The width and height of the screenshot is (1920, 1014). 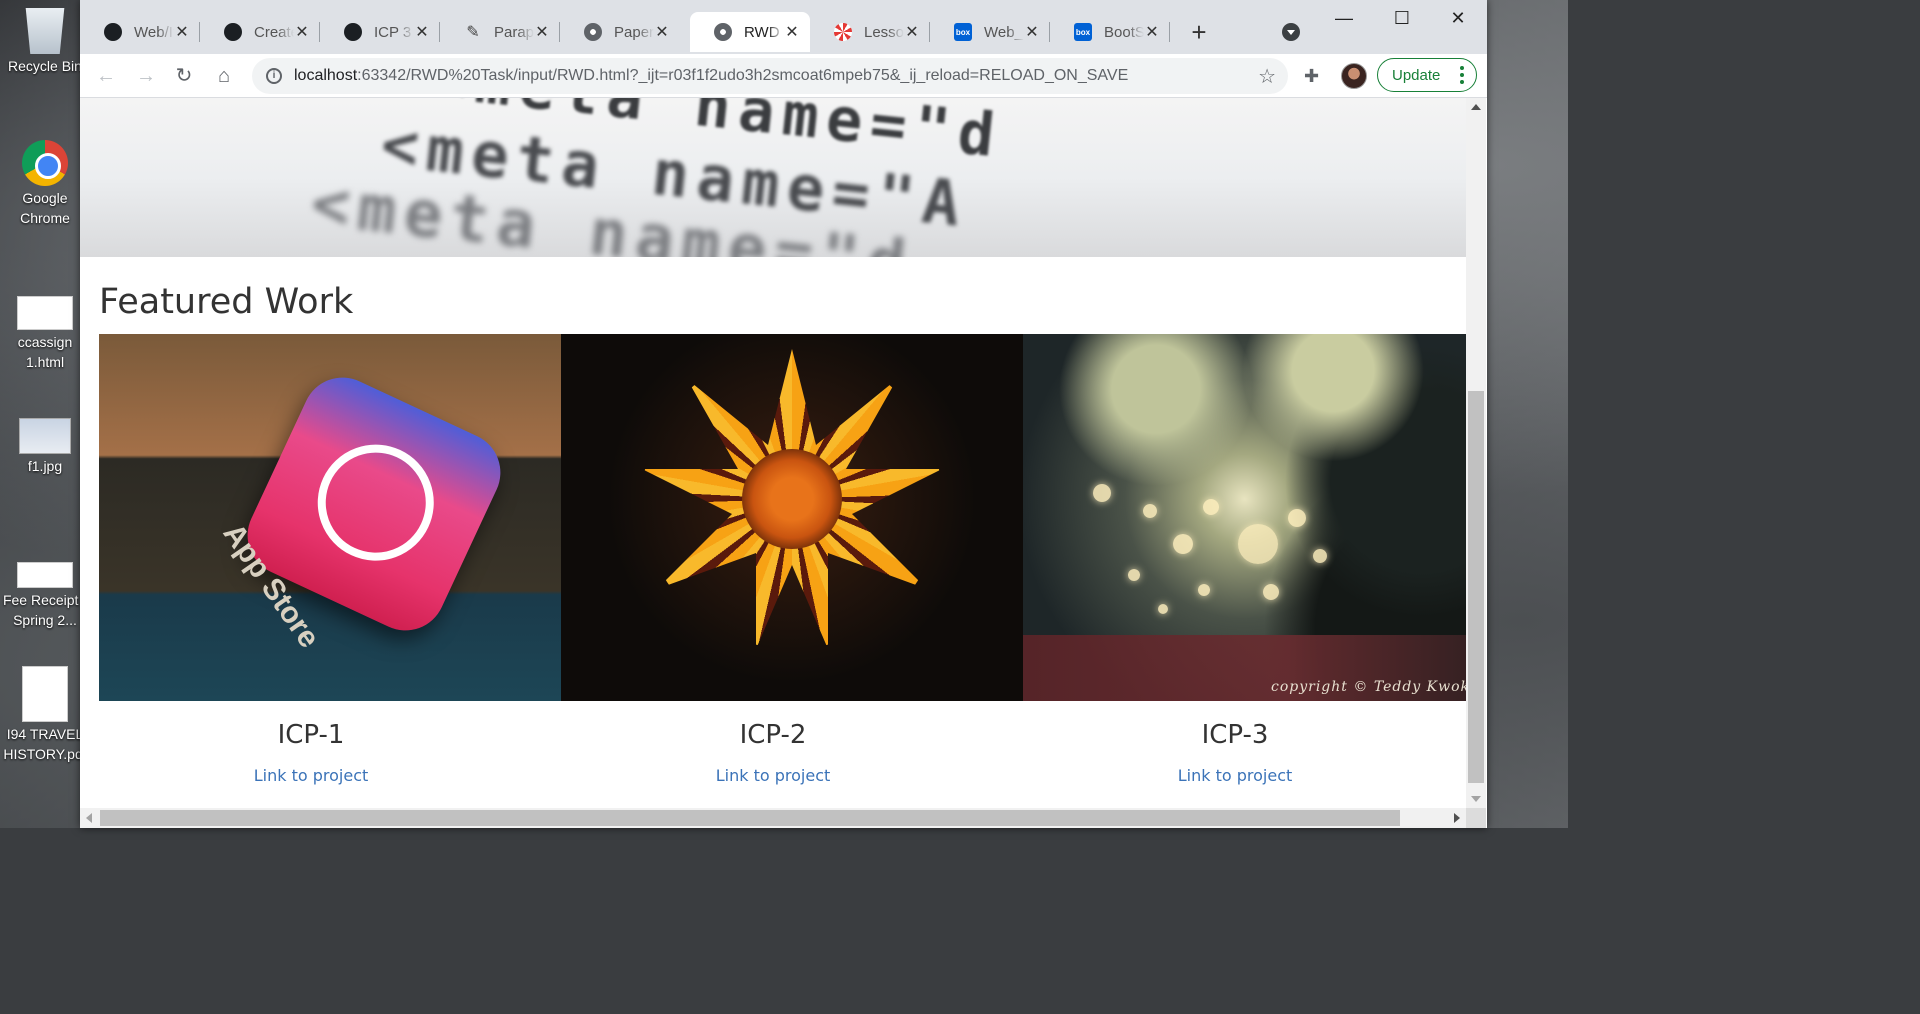 I want to click on tab-create: Create ✕, so click(x=260, y=32).